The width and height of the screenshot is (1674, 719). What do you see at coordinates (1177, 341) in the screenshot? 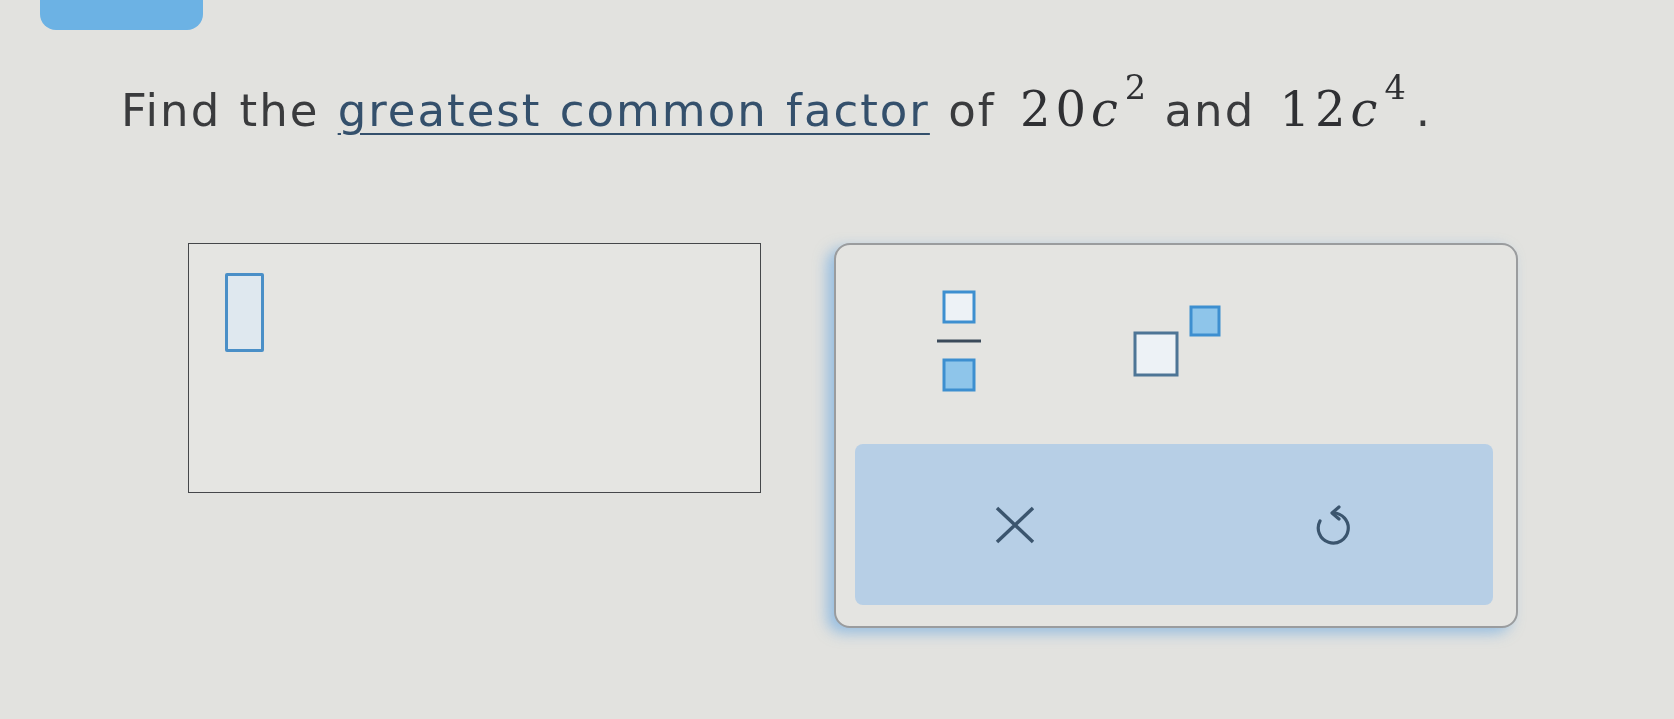
I see `superscript-icon` at bounding box center [1177, 341].